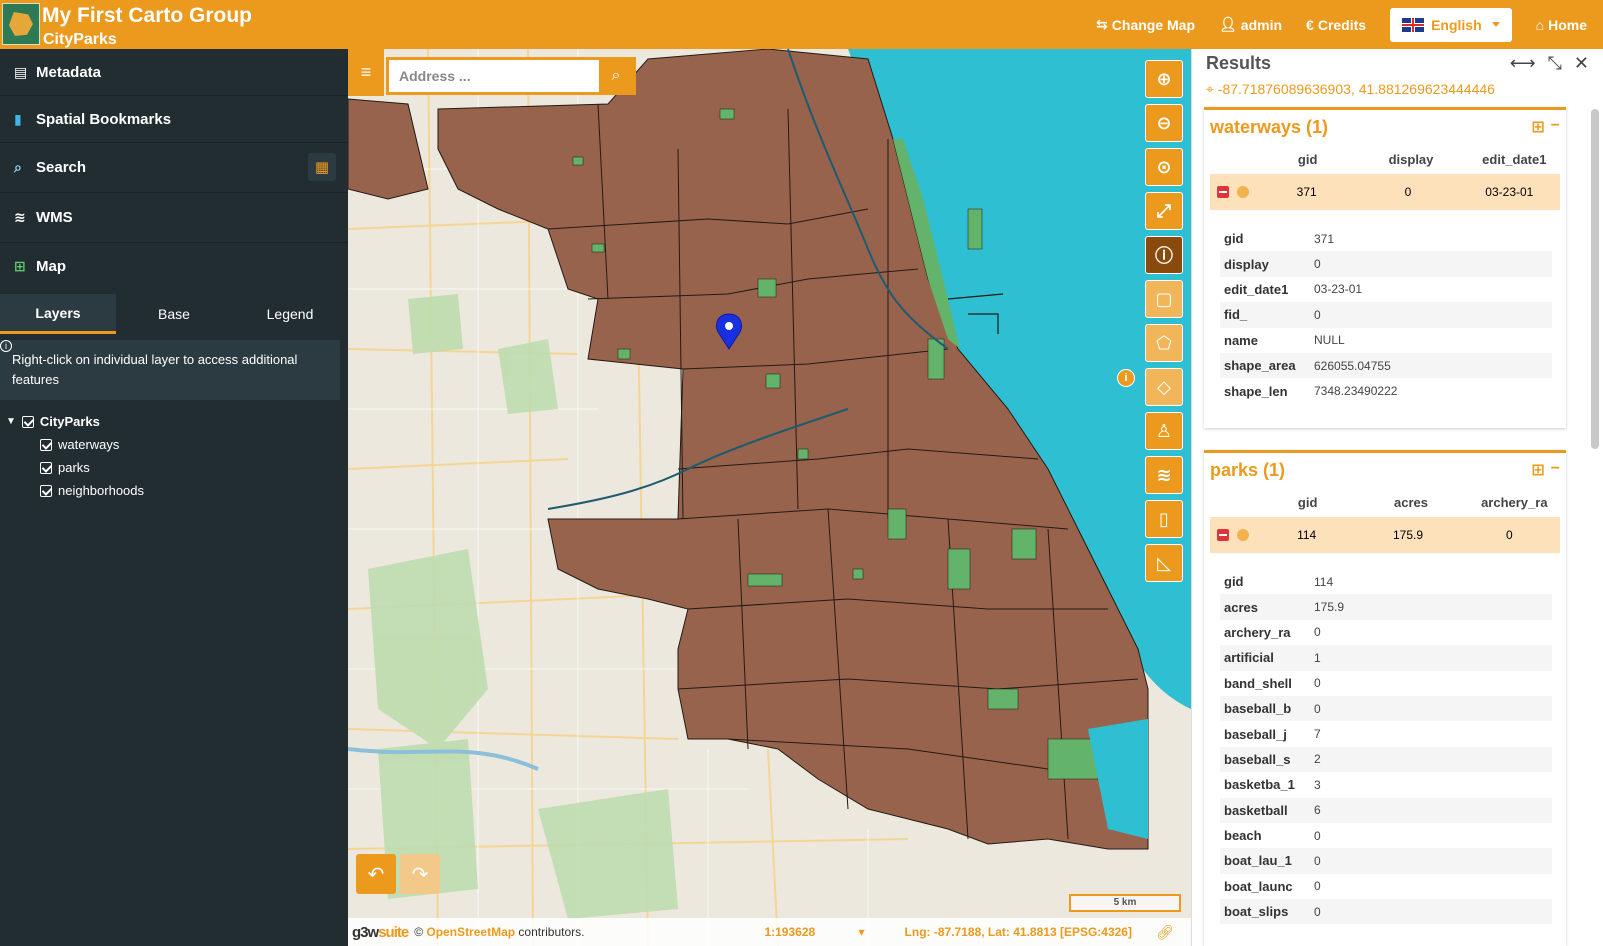 Image resolution: width=1603 pixels, height=946 pixels. I want to click on tab-layers: Layers, so click(58, 314).